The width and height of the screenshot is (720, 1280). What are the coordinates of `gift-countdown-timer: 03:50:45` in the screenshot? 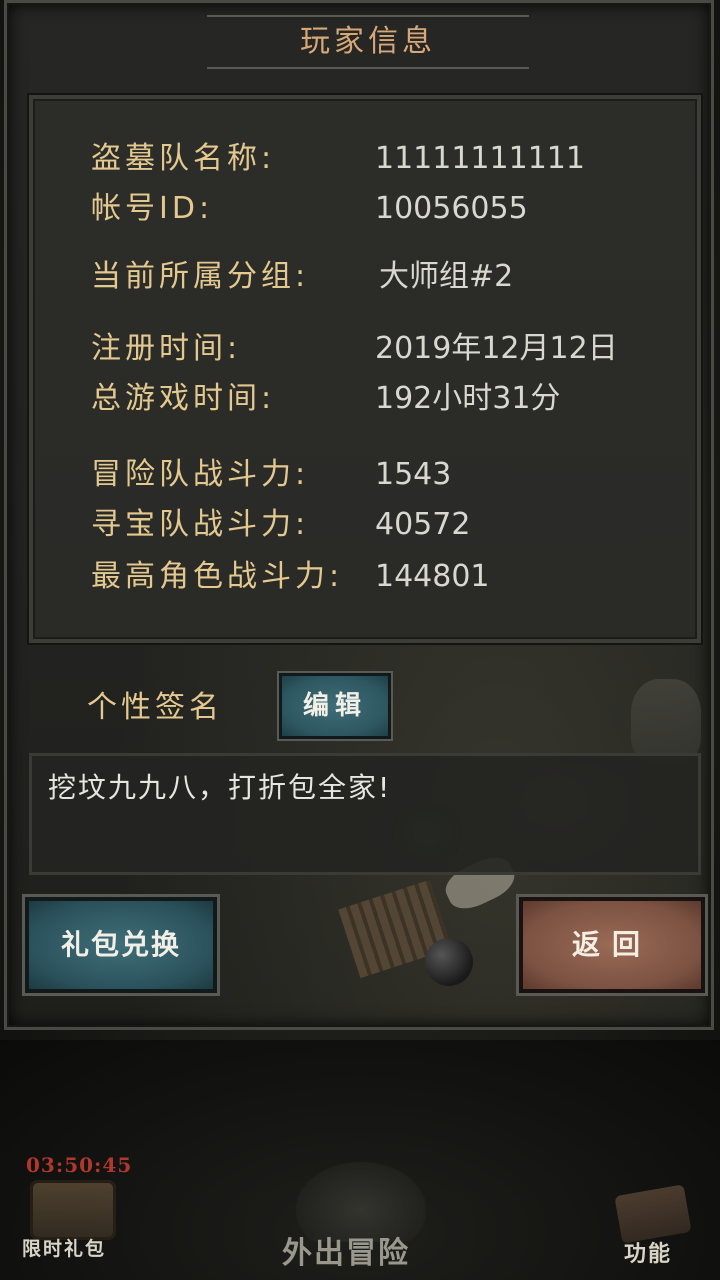 It's located at (79, 1165).